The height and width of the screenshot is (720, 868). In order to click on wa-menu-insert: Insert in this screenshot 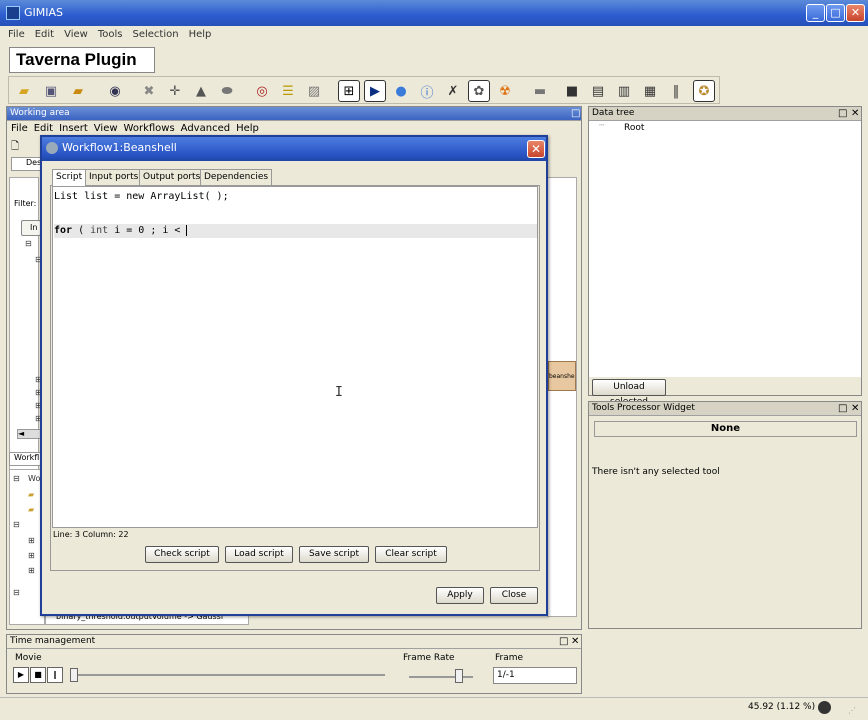, I will do `click(73, 128)`.